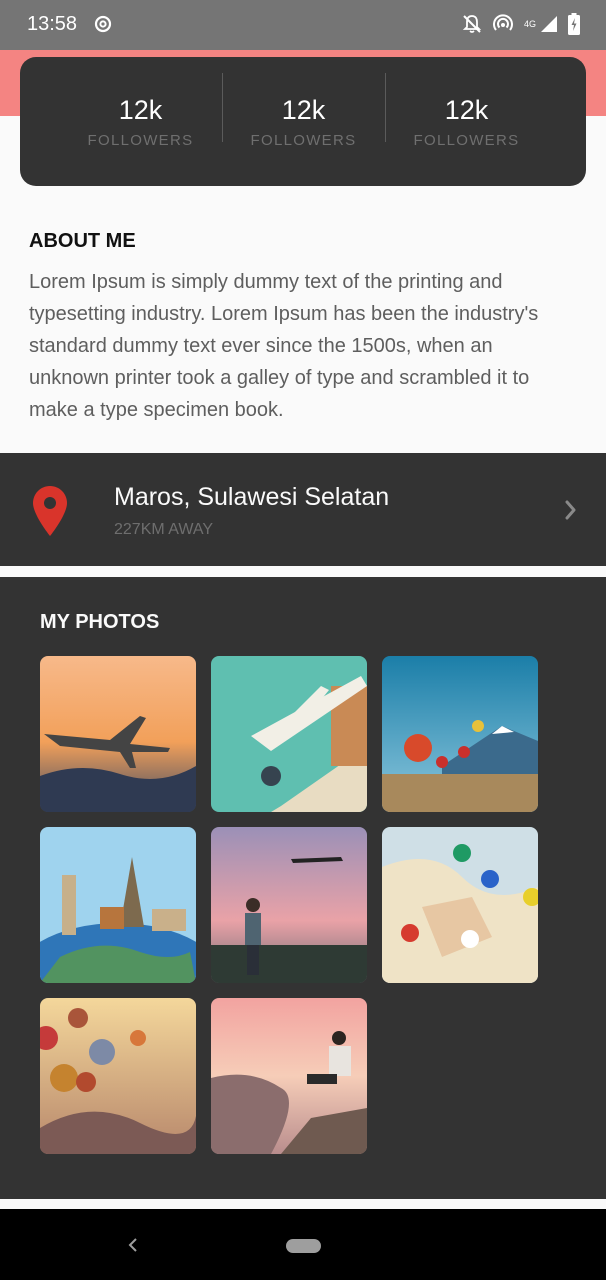 This screenshot has height=1280, width=606. Describe the element at coordinates (163, 529) in the screenshot. I see `location-distance: 227KM AWAY` at that location.